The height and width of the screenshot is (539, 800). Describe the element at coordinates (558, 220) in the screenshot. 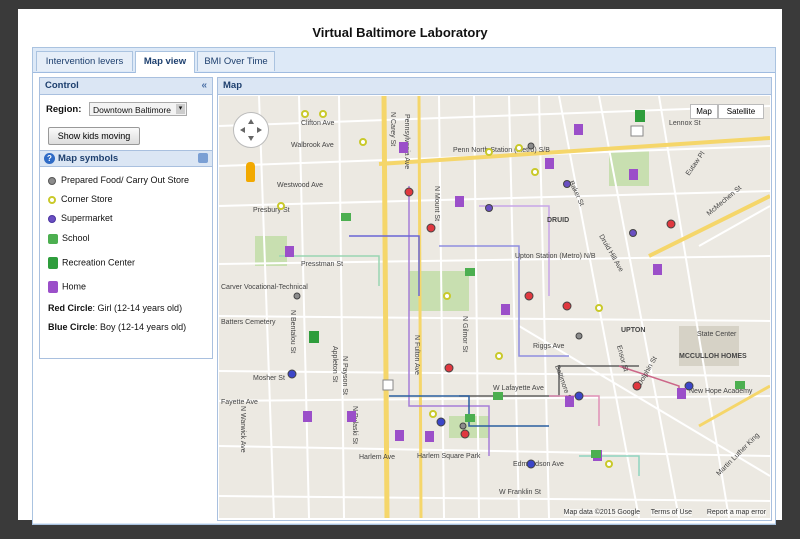

I see `street-label: DRUID` at that location.